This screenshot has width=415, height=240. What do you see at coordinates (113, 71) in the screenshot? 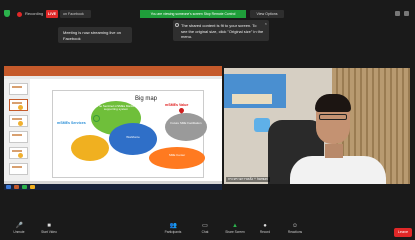
I see `powerpoint-ribbon` at bounding box center [113, 71].